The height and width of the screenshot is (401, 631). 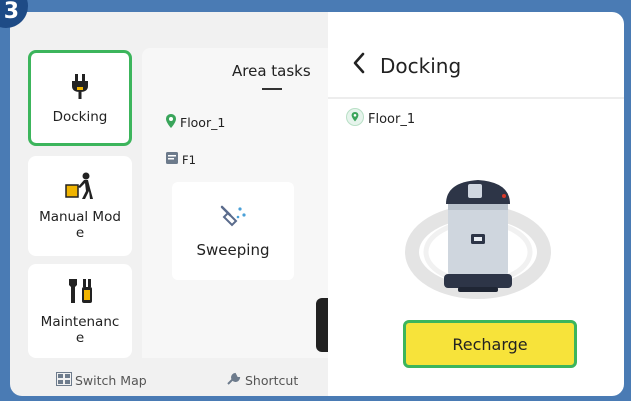 I want to click on sweeping-icon, so click(x=233, y=218).